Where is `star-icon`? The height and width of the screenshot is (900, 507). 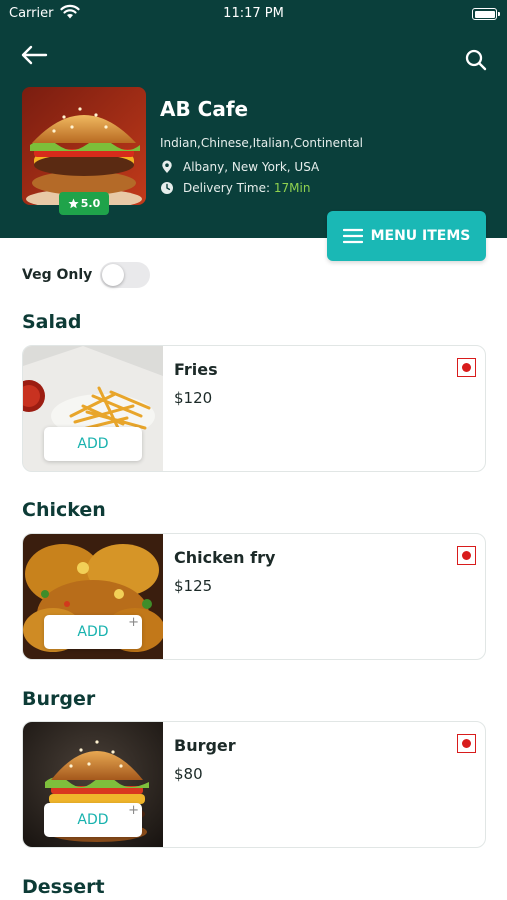 star-icon is located at coordinates (73, 203).